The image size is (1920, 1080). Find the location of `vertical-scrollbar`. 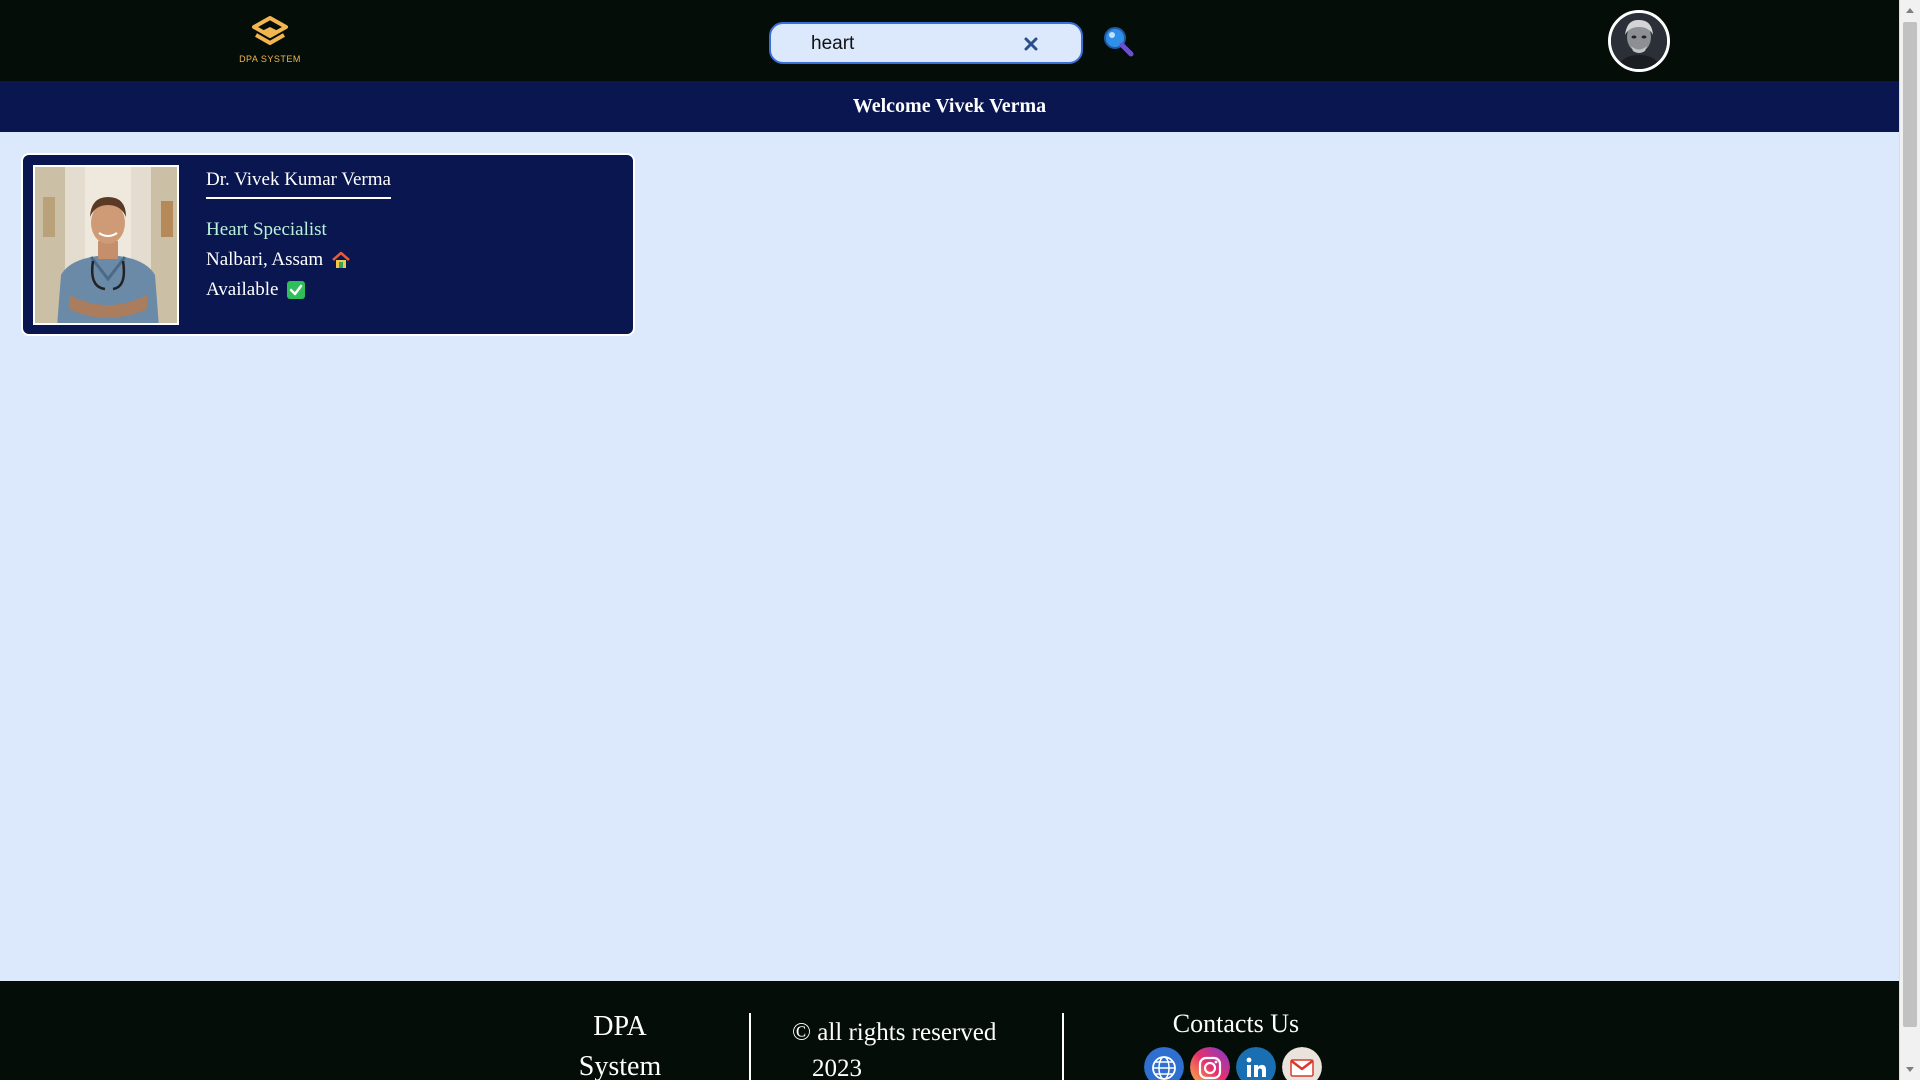

vertical-scrollbar is located at coordinates (1909, 540).